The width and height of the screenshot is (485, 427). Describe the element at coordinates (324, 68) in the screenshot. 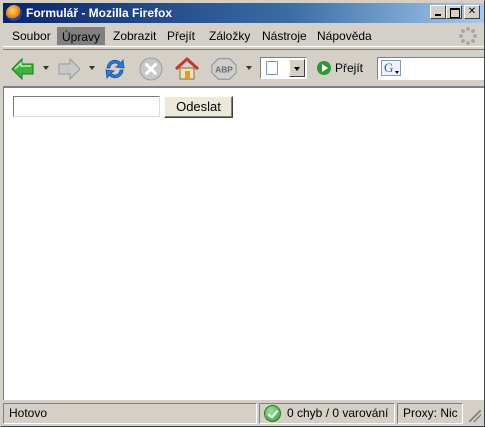

I see `go-icon` at that location.